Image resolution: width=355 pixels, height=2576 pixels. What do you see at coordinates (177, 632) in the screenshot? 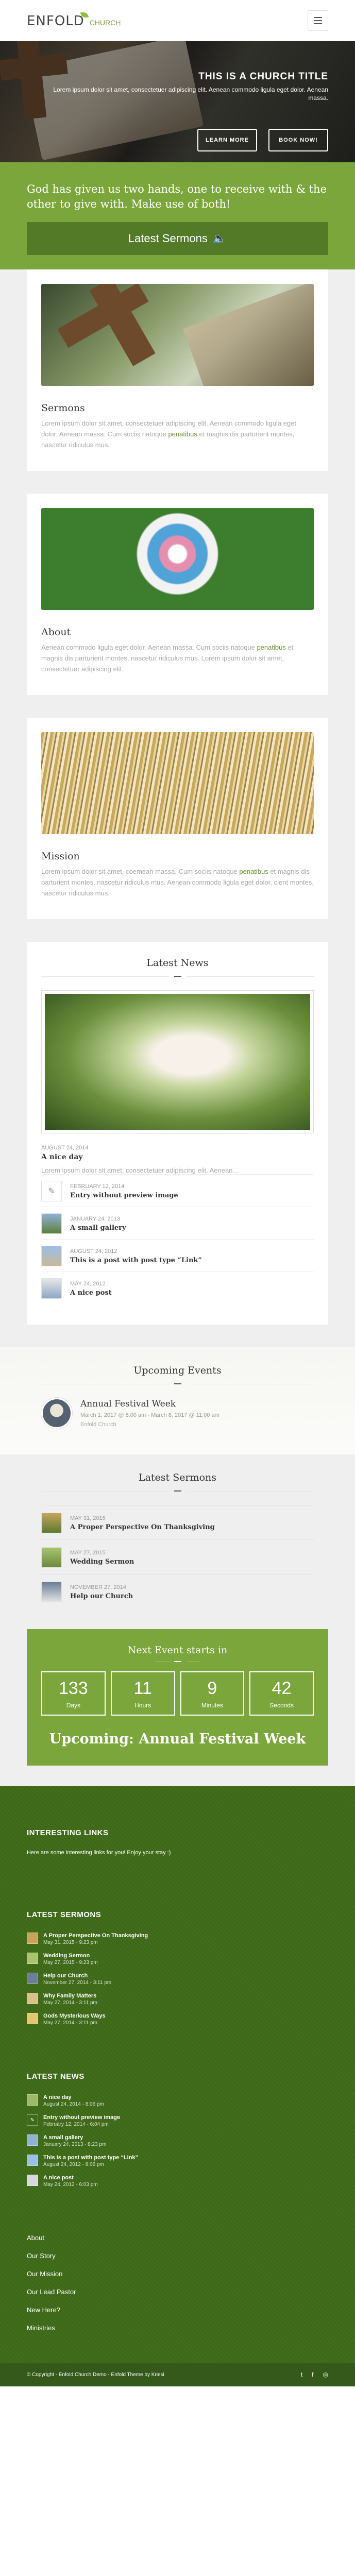
I see `card-title: About` at bounding box center [177, 632].